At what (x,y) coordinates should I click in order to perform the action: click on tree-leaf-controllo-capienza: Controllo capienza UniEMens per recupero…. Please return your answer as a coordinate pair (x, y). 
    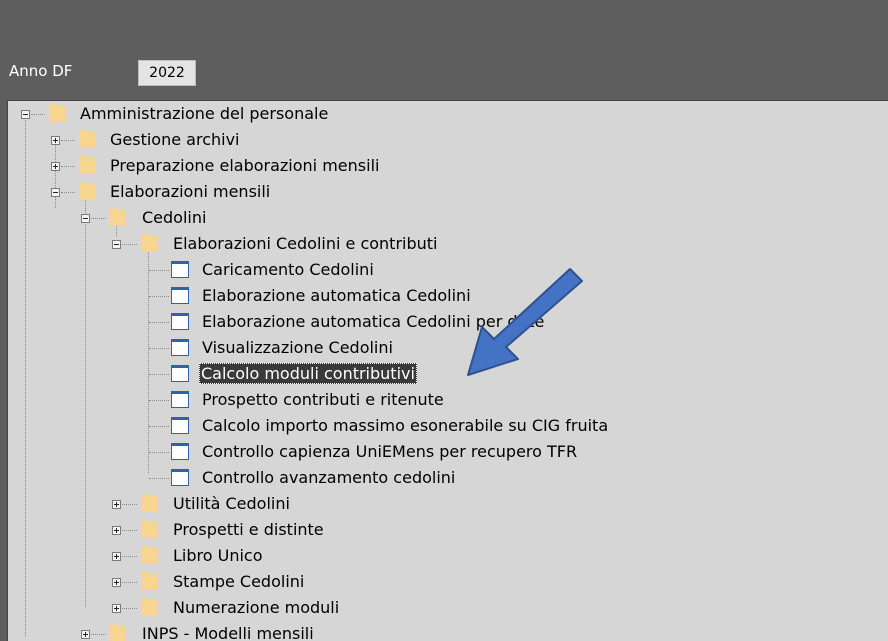
    Looking at the image, I should click on (398, 452).